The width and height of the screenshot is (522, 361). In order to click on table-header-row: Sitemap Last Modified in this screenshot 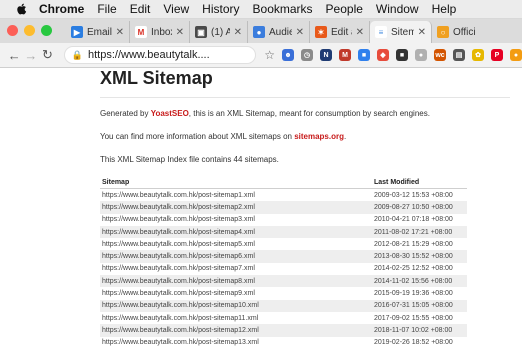, I will do `click(283, 183)`.